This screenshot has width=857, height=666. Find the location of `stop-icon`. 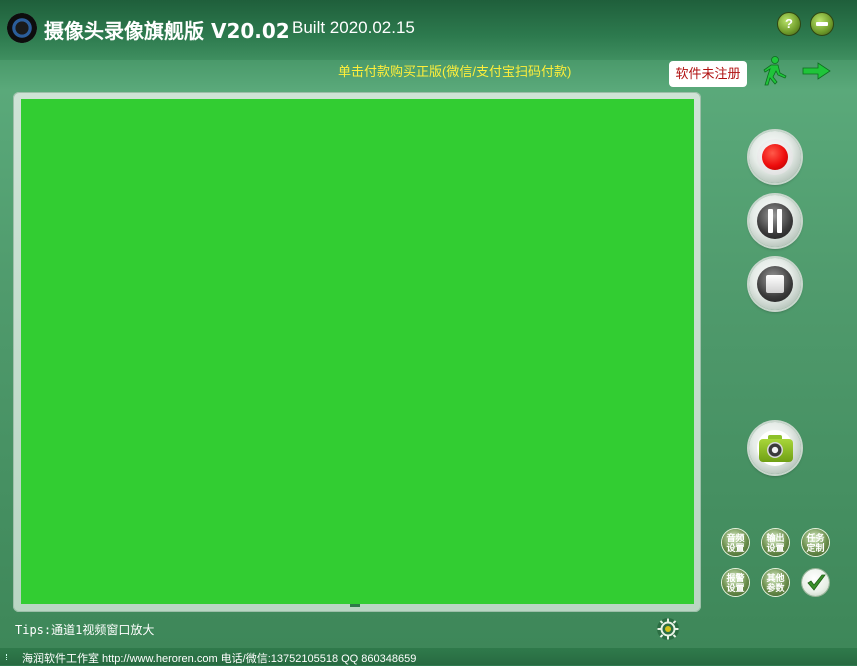

stop-icon is located at coordinates (775, 284).